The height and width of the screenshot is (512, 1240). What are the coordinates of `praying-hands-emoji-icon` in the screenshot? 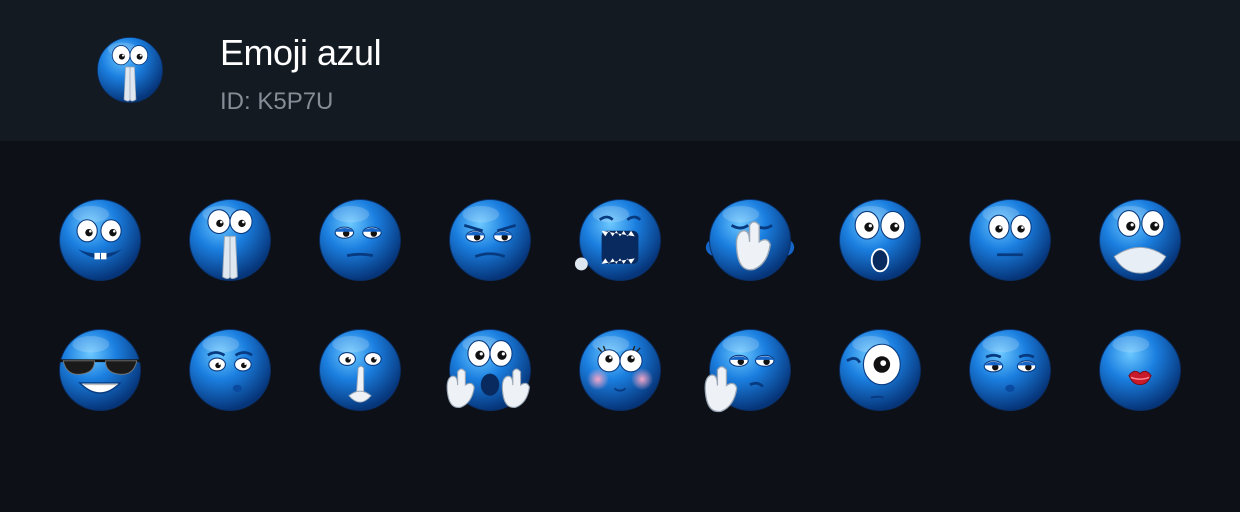 It's located at (230, 240).